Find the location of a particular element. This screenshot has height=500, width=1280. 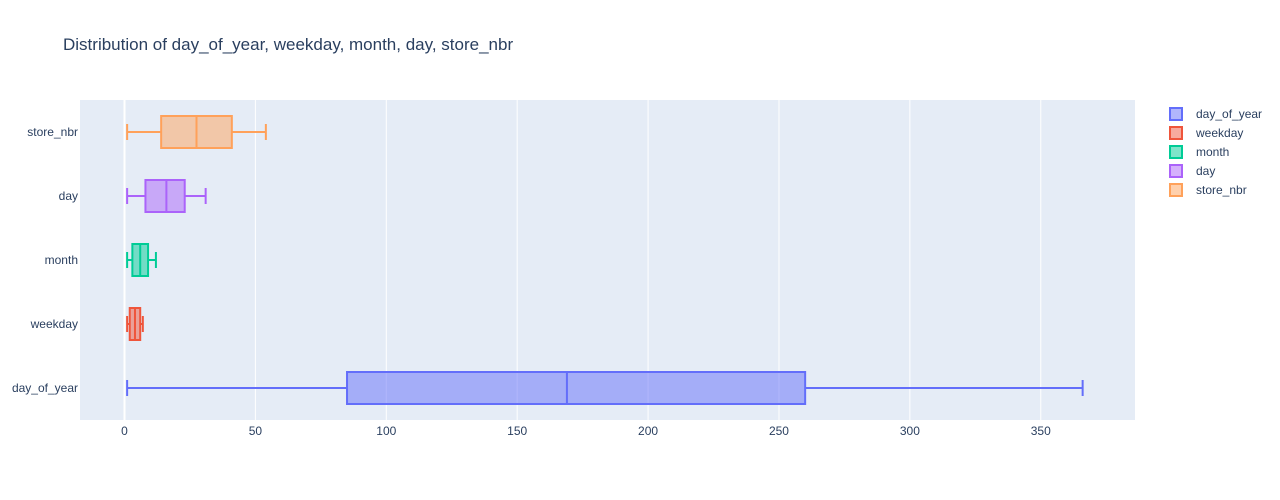

x-tick-label-50: 50 is located at coordinates (256, 431).